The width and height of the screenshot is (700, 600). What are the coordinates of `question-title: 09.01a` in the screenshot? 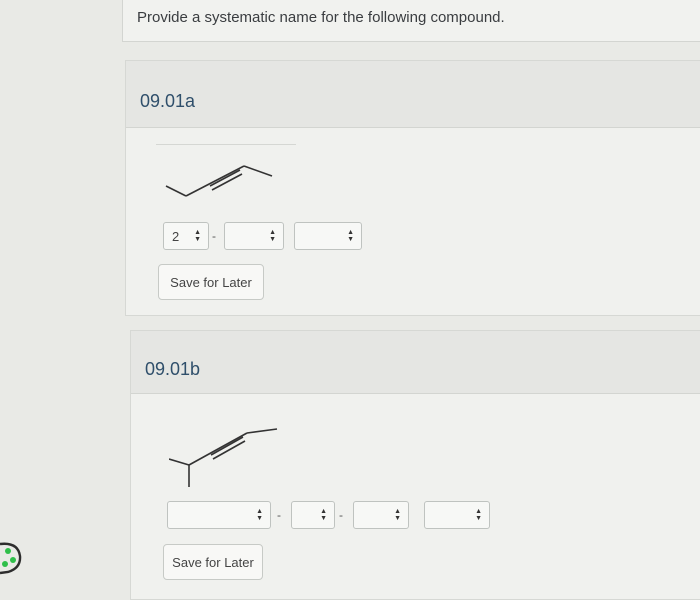 It's located at (168, 101).